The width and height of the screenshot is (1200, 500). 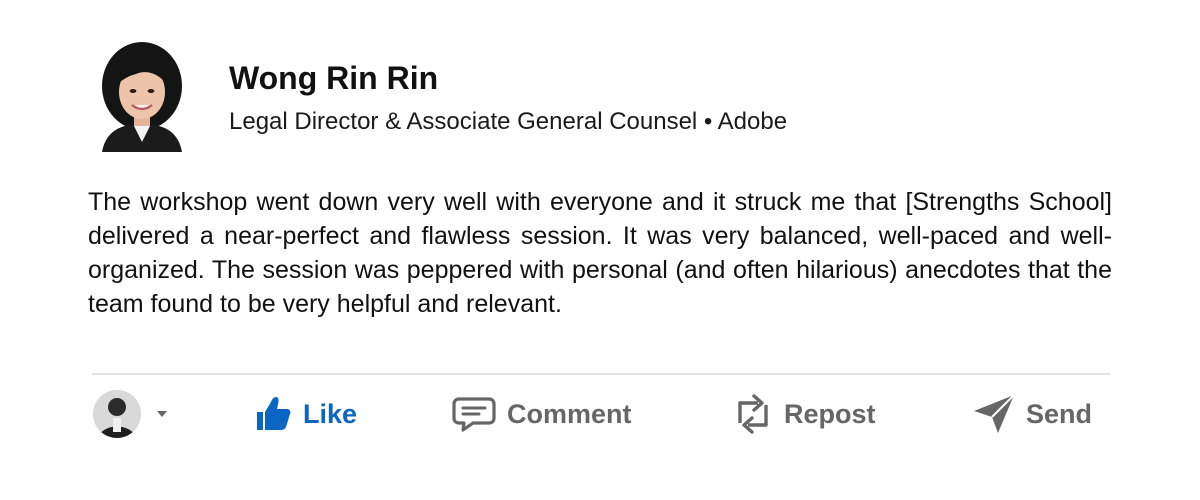 What do you see at coordinates (333, 78) in the screenshot?
I see `author-name: Wong Rin Rin` at bounding box center [333, 78].